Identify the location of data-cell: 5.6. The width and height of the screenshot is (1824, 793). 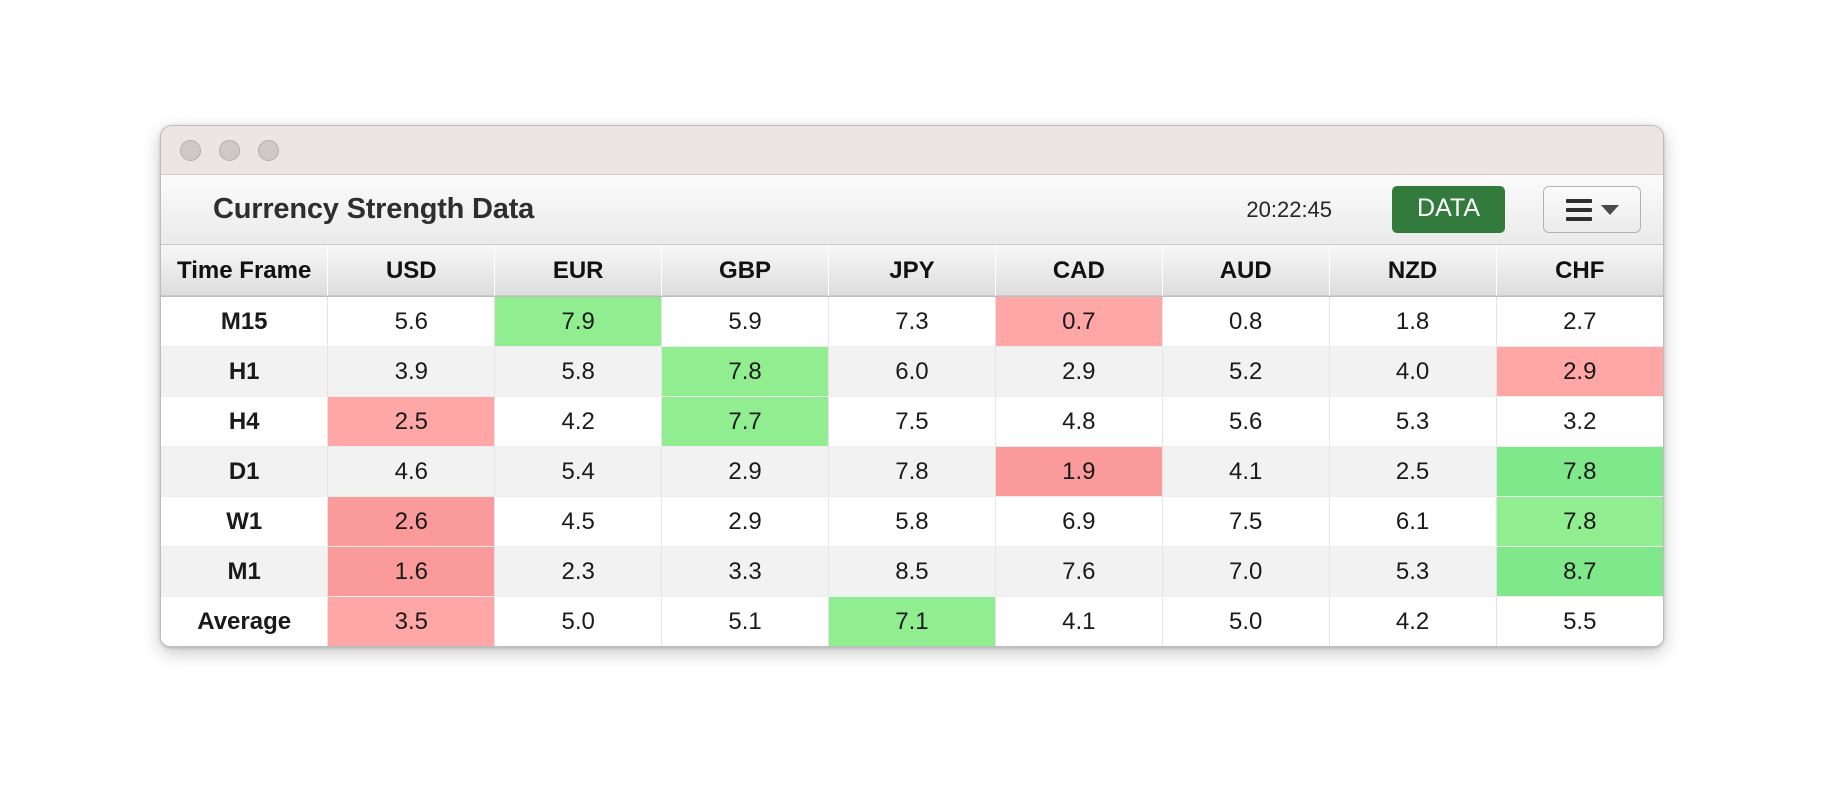
(411, 321).